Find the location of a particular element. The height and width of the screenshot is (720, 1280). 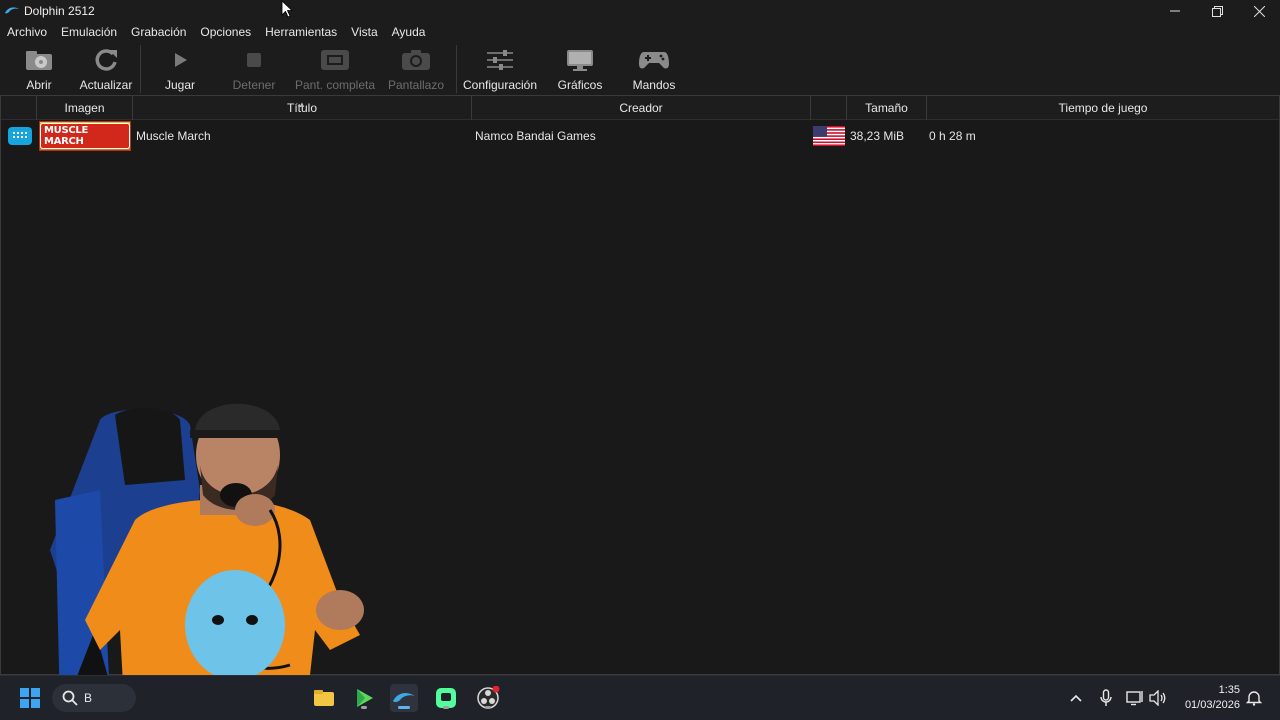

webcam-overlay is located at coordinates (207, 561).